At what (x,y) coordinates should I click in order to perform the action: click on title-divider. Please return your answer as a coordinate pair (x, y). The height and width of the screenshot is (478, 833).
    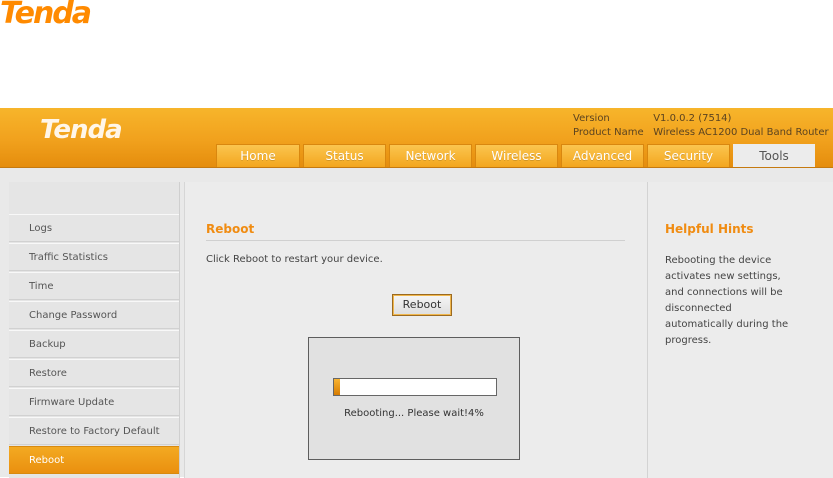
    Looking at the image, I should click on (415, 240).